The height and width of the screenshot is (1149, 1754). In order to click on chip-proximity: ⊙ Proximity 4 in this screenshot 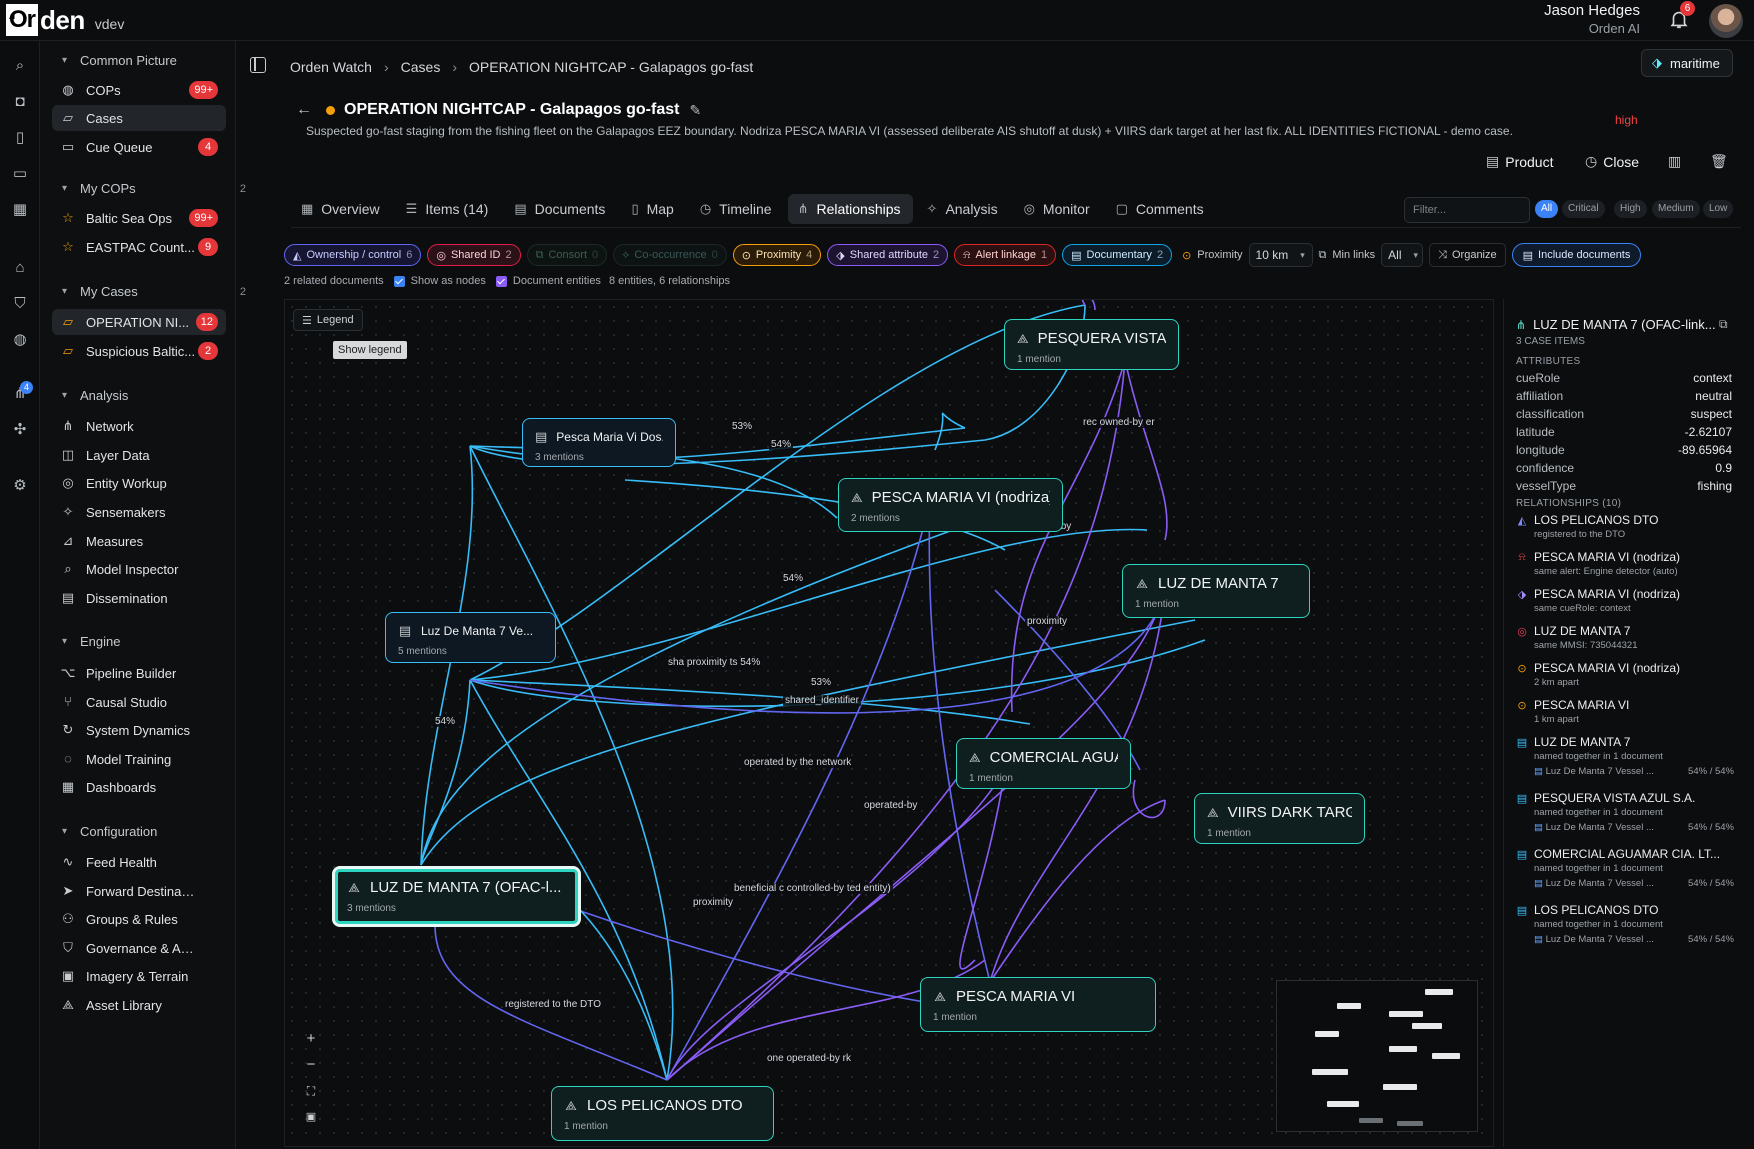, I will do `click(777, 255)`.